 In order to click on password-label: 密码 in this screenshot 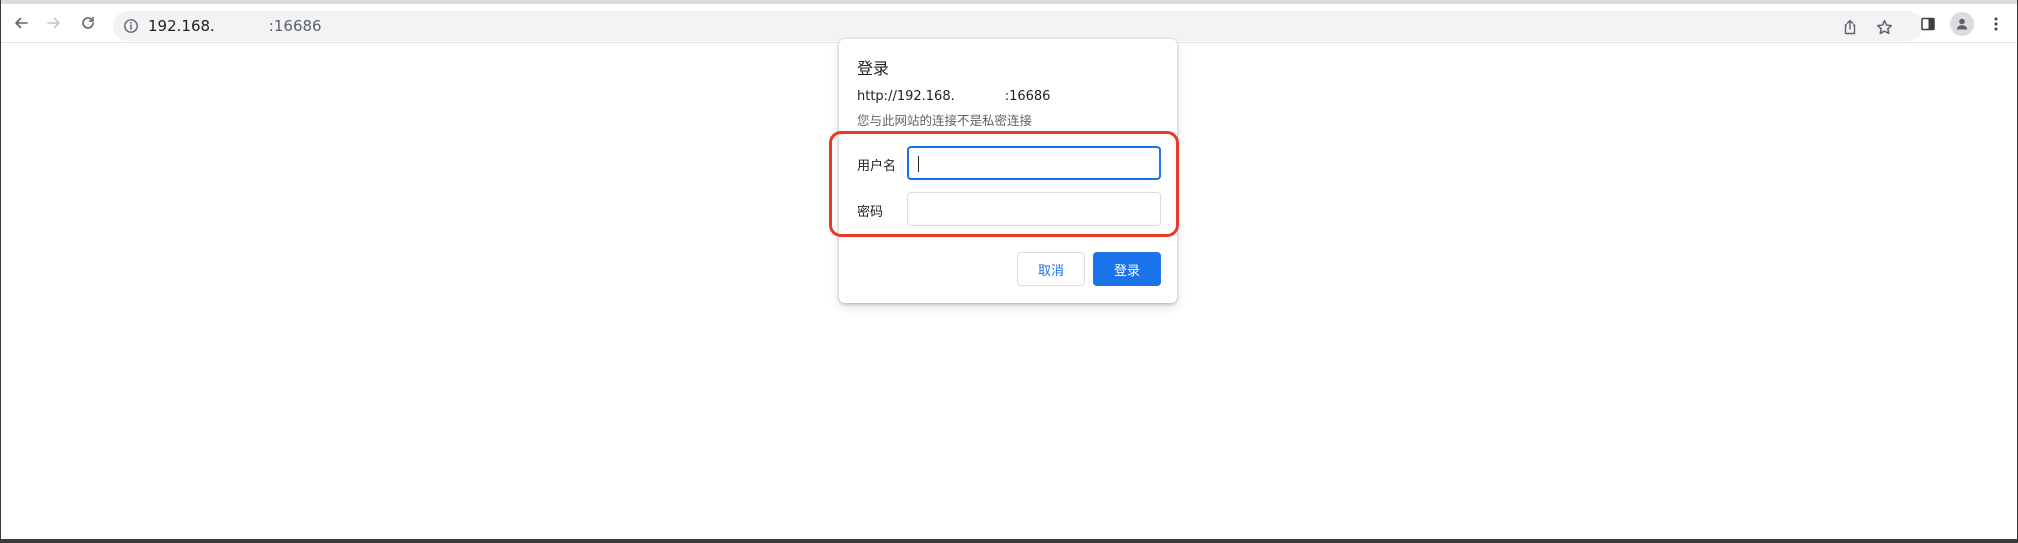, I will do `click(870, 212)`.